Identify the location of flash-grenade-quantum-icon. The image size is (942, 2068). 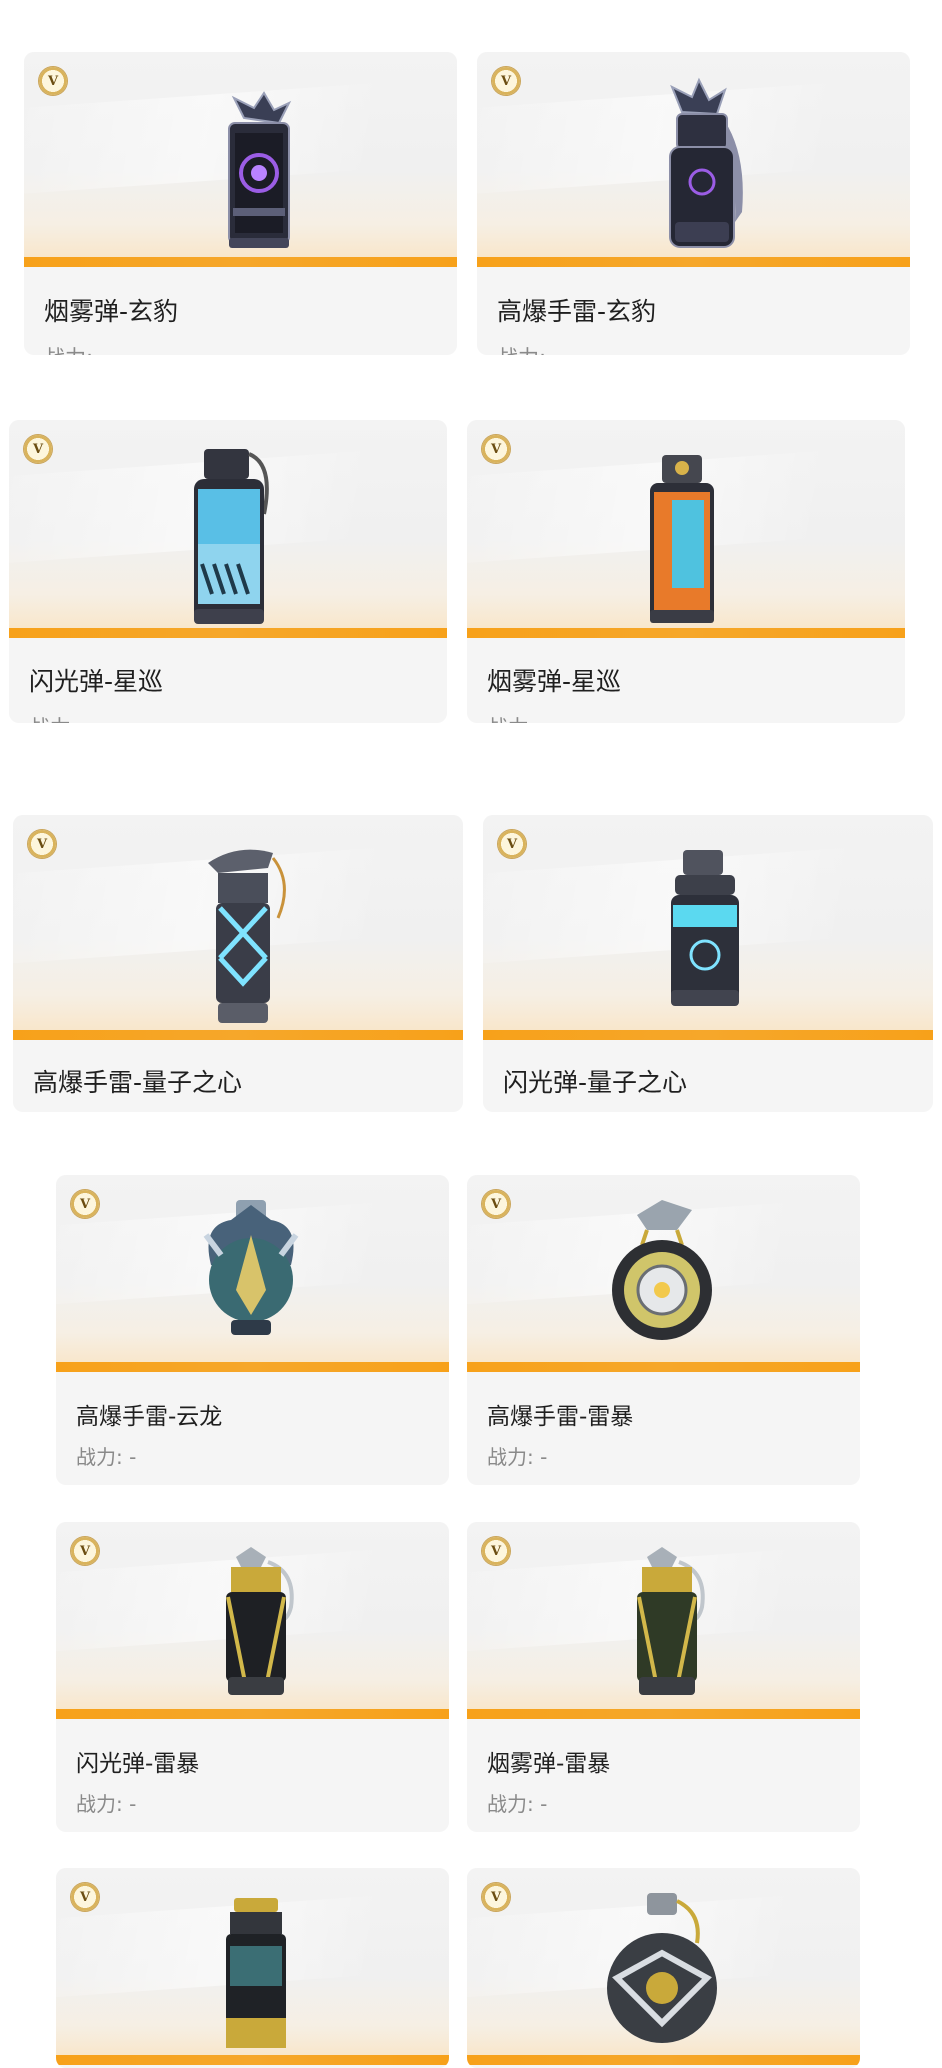
(705, 928).